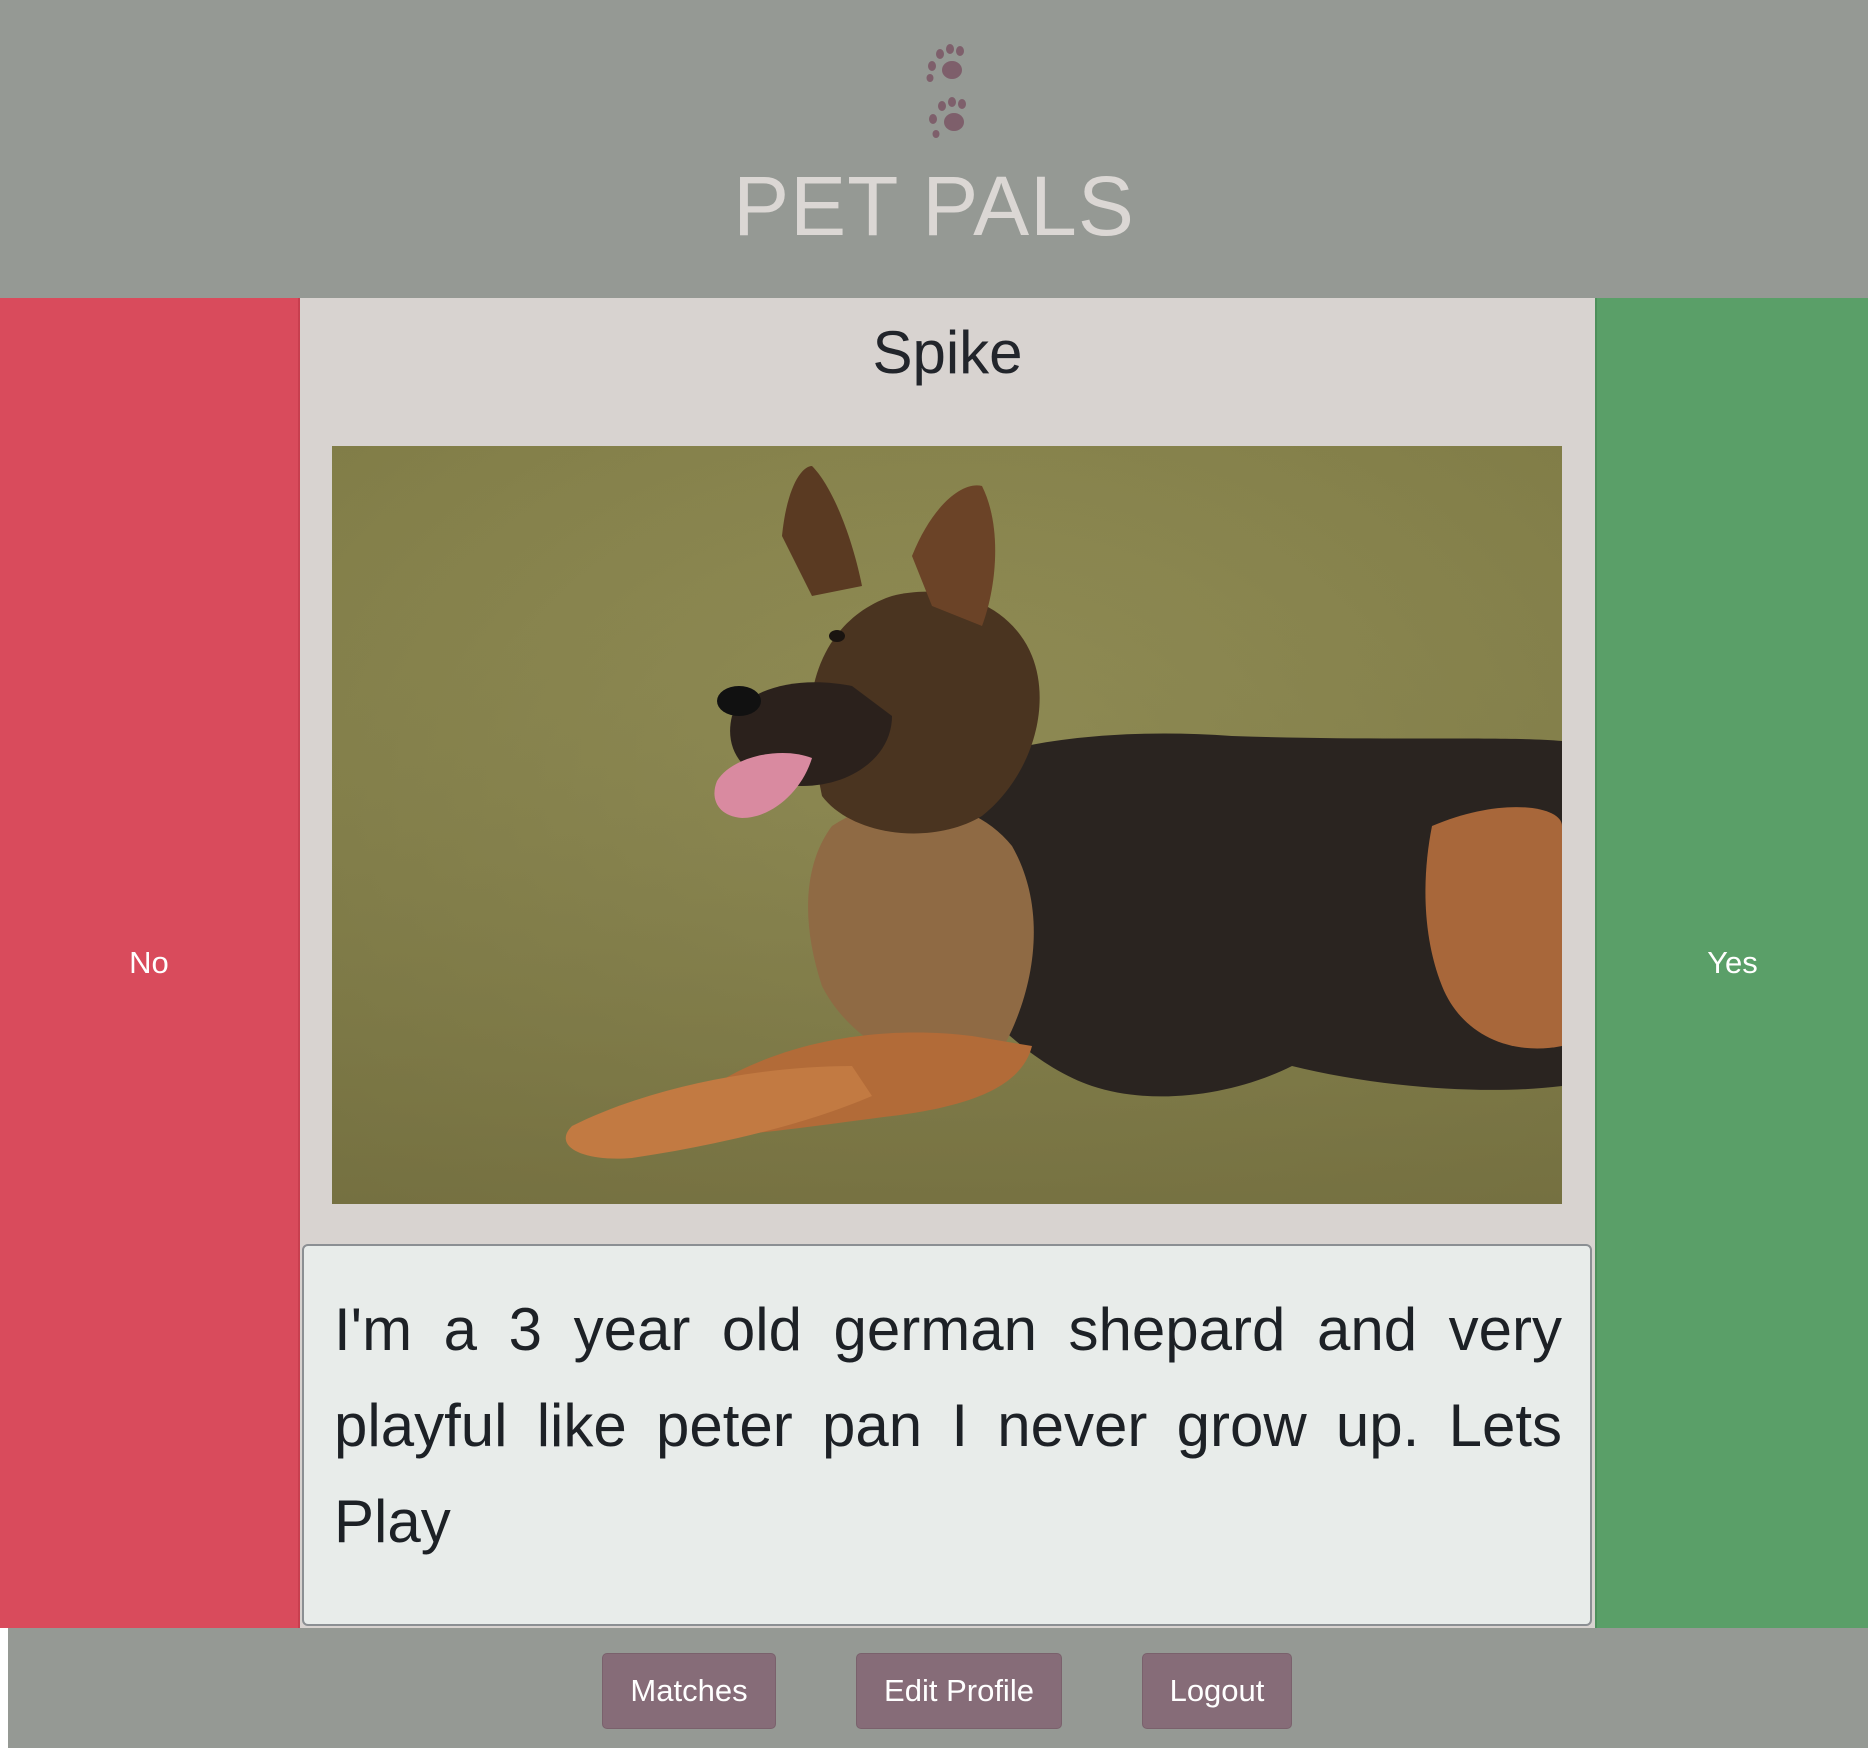 This screenshot has width=1868, height=1748. I want to click on no-label: No, so click(149, 962).